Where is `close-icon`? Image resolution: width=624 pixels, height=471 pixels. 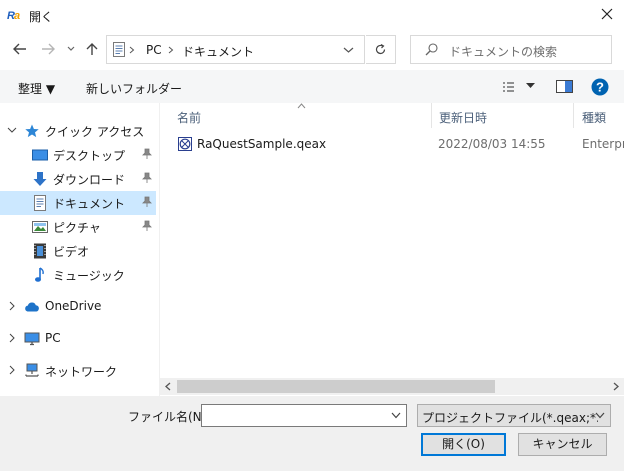
close-icon is located at coordinates (607, 14).